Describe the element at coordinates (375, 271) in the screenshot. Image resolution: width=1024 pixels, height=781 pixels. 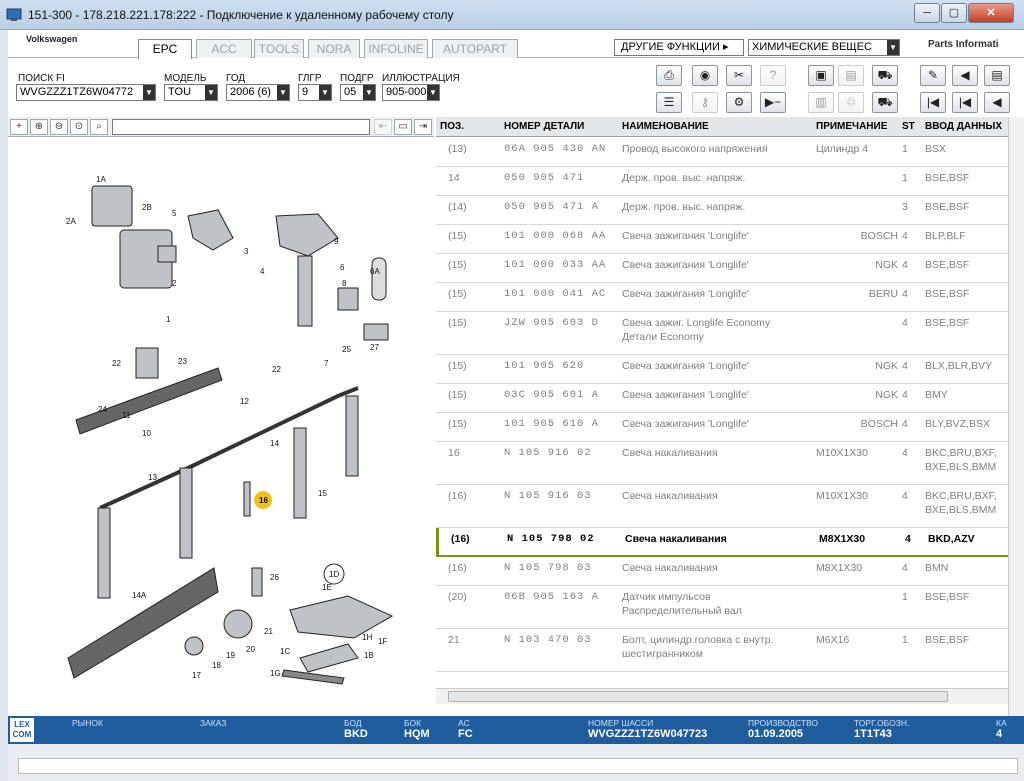
I see `label-6a: 6A` at that location.